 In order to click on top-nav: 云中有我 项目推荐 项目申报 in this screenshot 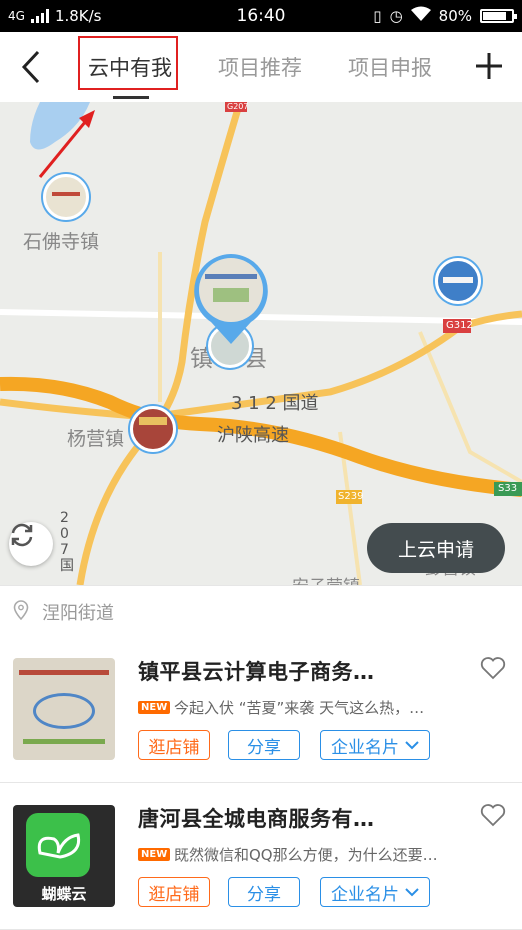, I will do `click(261, 67)`.